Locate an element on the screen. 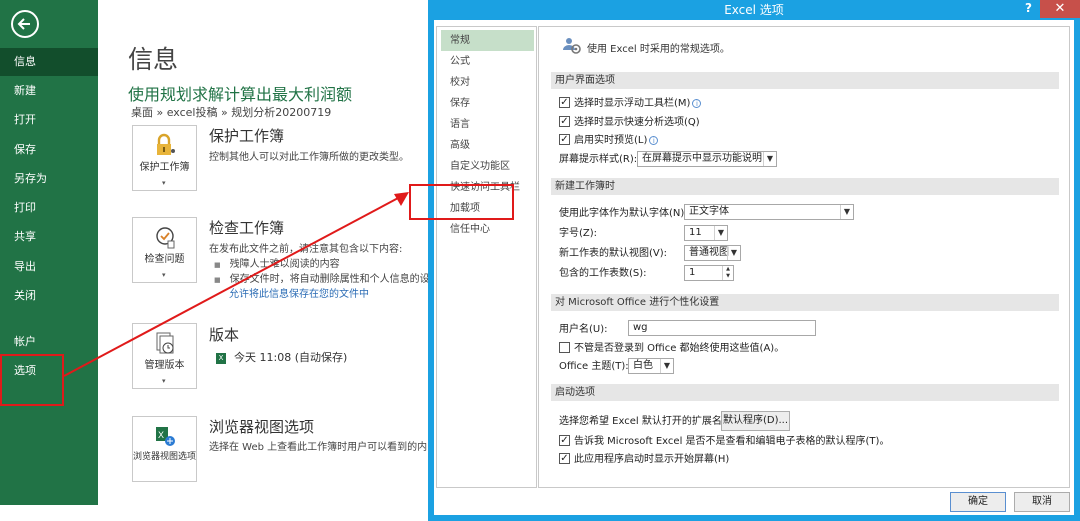  document-title: 使用规划求解计算出最大利润额 is located at coordinates (240, 94).